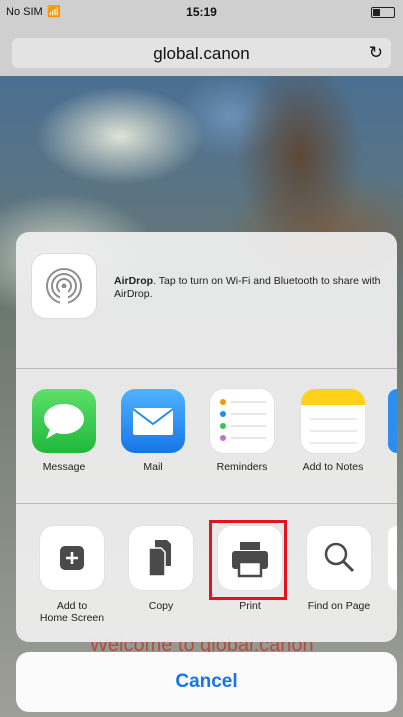  I want to click on mail-icon, so click(153, 421).